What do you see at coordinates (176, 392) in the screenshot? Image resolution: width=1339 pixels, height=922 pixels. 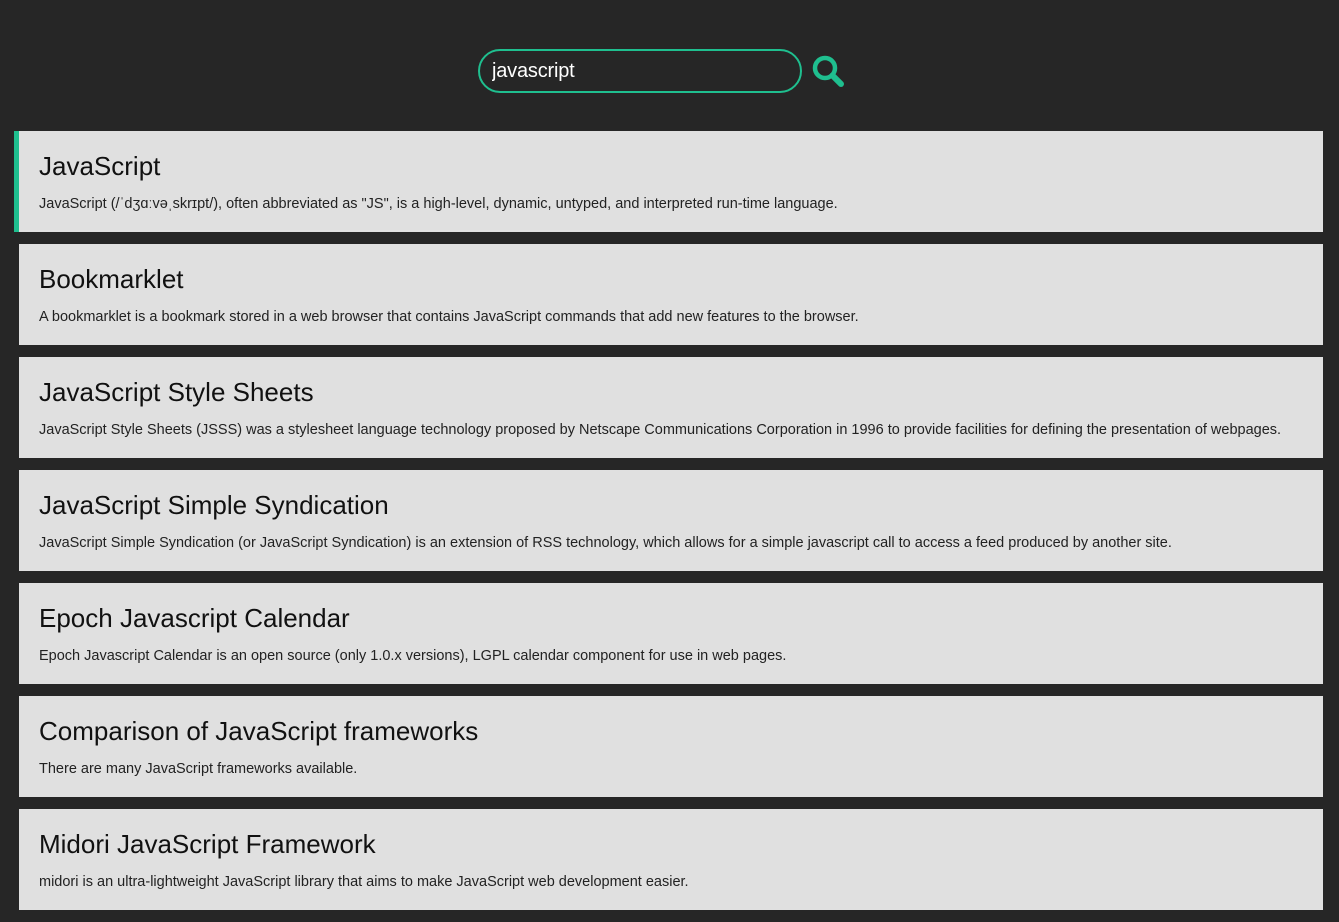 I see `result-title: JavaScript Style Sheets` at bounding box center [176, 392].